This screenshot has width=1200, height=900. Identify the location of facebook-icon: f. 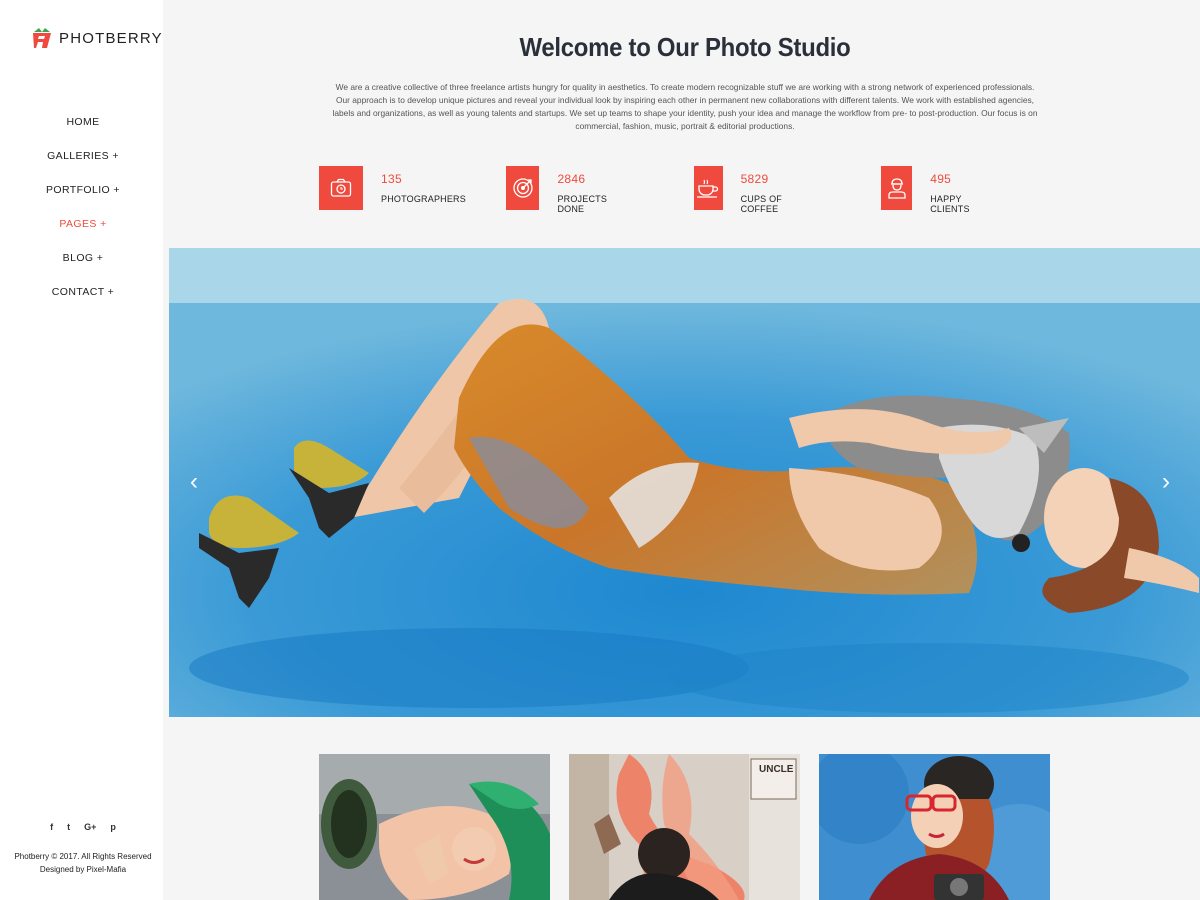
(51, 827).